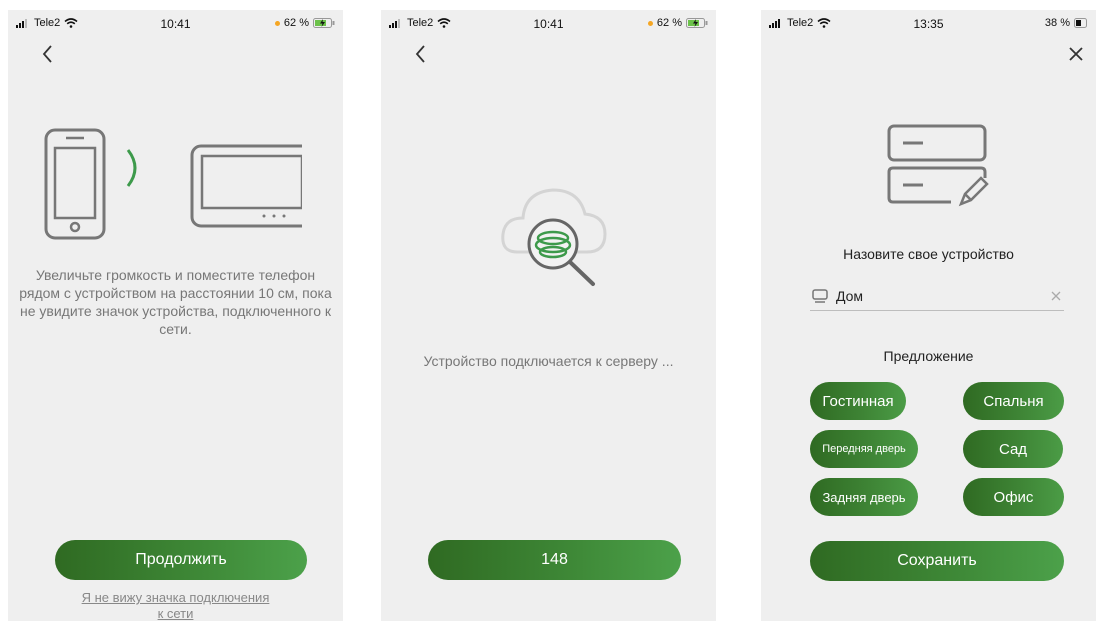  What do you see at coordinates (175, 597) in the screenshot?
I see `link-line-1: Я не вижу значка подключения` at bounding box center [175, 597].